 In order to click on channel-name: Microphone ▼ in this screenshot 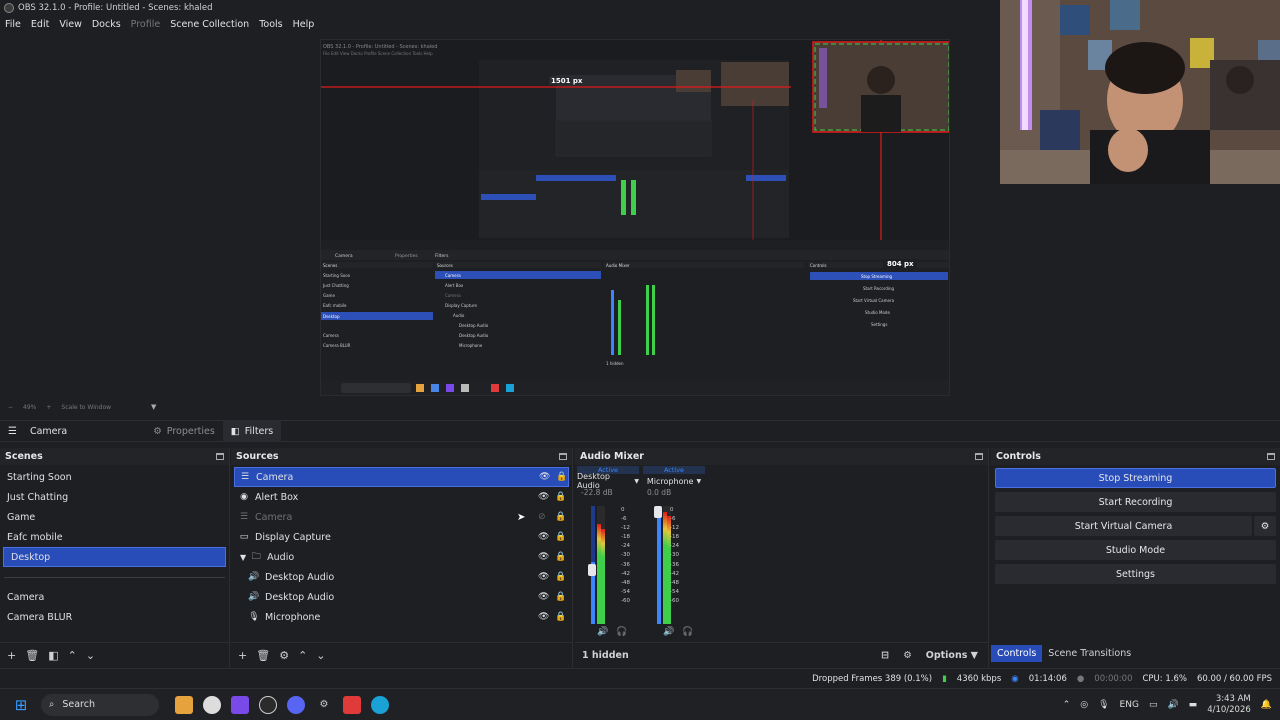, I will do `click(674, 481)`.